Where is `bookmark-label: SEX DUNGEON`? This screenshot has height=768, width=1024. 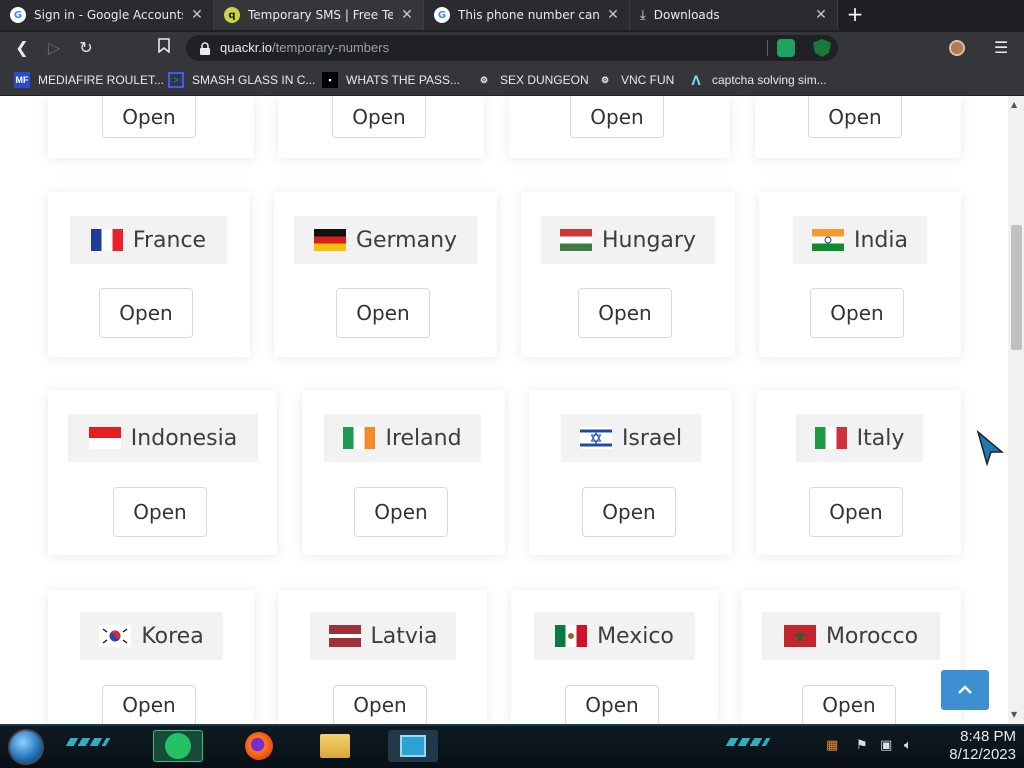
bookmark-label: SEX DUNGEON is located at coordinates (544, 80).